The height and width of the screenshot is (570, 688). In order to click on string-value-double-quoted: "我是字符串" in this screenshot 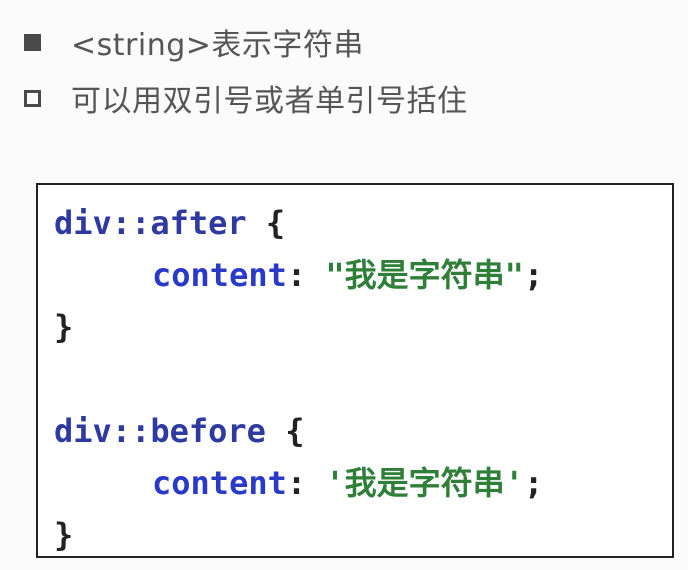, I will do `click(424, 275)`.